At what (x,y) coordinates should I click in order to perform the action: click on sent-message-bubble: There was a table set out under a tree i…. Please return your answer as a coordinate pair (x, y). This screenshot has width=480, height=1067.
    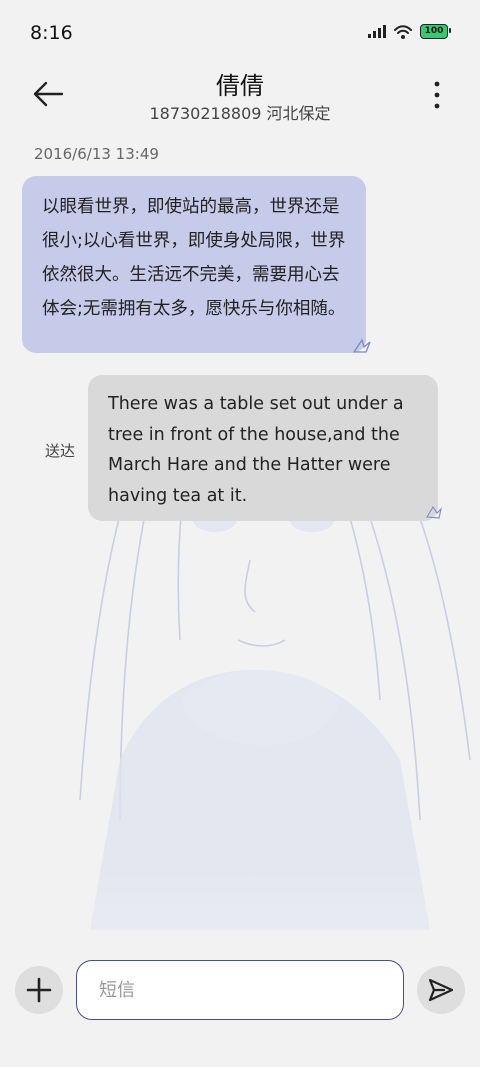
    Looking at the image, I should click on (263, 448).